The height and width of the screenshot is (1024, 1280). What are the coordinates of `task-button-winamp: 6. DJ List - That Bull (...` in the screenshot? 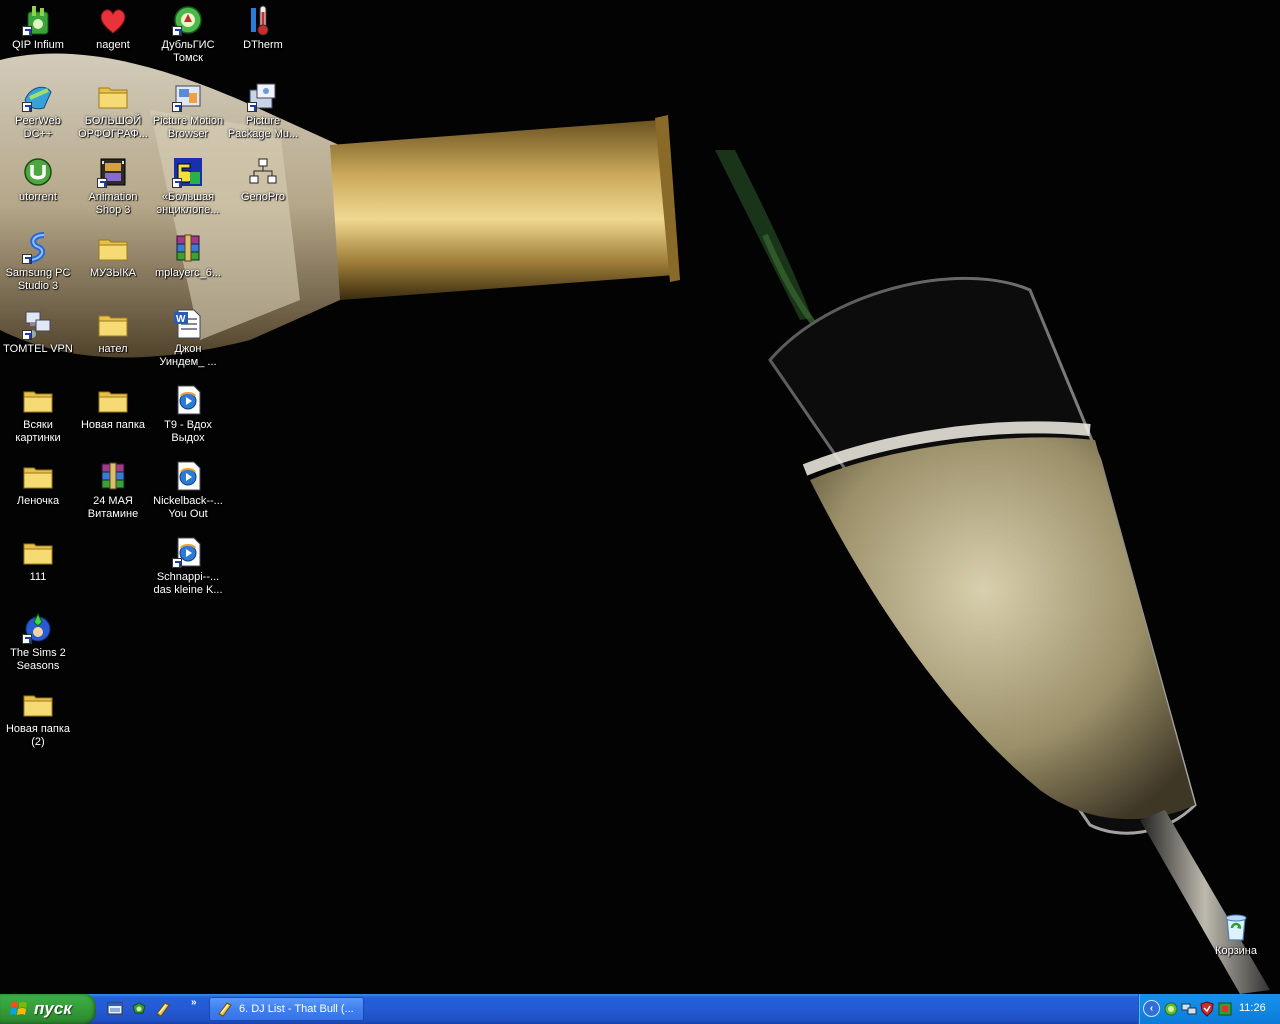 It's located at (286, 1009).